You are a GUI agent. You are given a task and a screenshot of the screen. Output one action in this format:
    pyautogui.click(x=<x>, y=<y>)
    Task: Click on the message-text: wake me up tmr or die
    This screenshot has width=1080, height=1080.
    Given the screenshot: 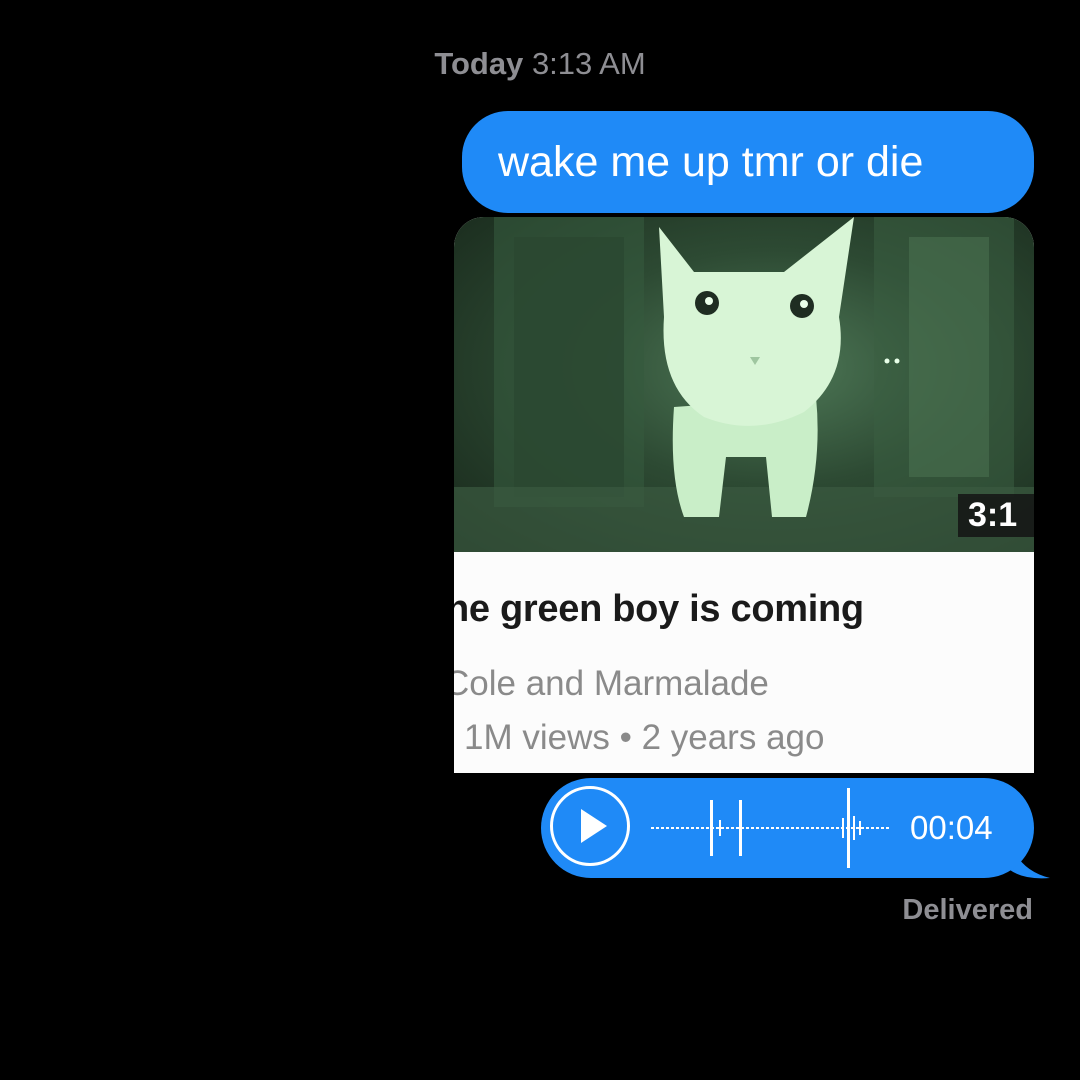 What is the action you would take?
    pyautogui.click(x=711, y=162)
    